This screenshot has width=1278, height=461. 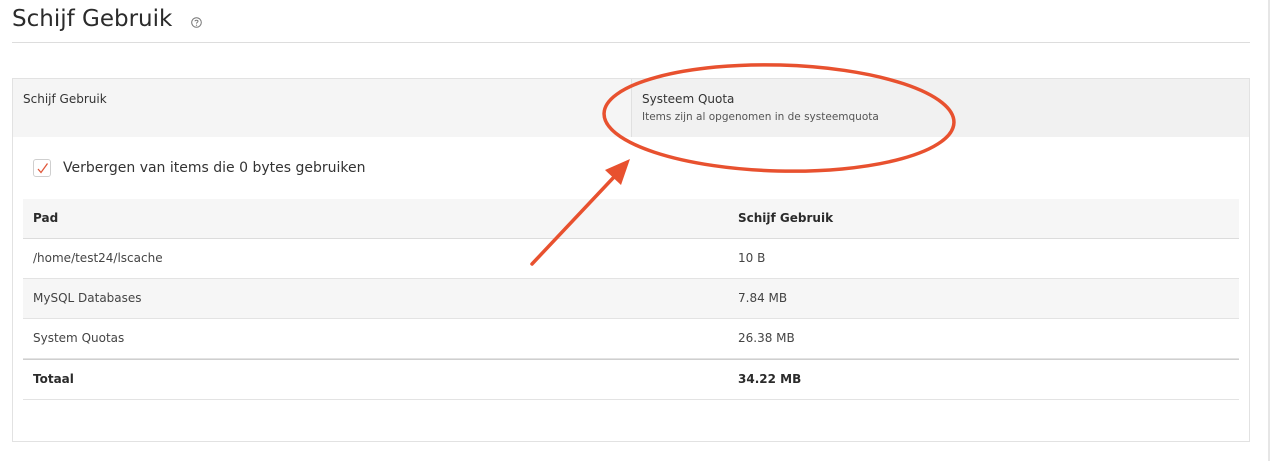 What do you see at coordinates (45, 218) in the screenshot?
I see `column-header-path: Pad` at bounding box center [45, 218].